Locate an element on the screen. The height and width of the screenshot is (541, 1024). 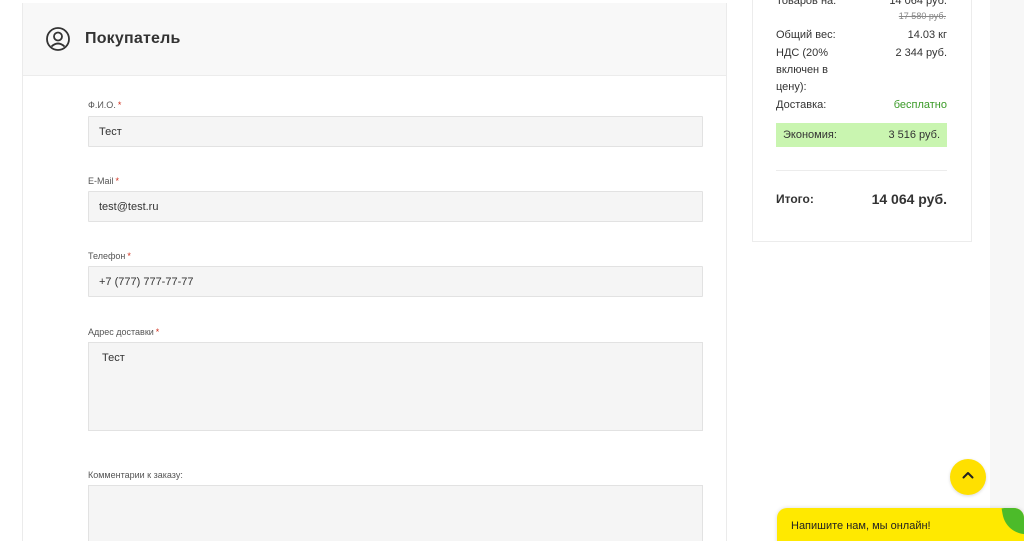
goods-row: Товаров на: 14 064 руб. is located at coordinates (861, 5).